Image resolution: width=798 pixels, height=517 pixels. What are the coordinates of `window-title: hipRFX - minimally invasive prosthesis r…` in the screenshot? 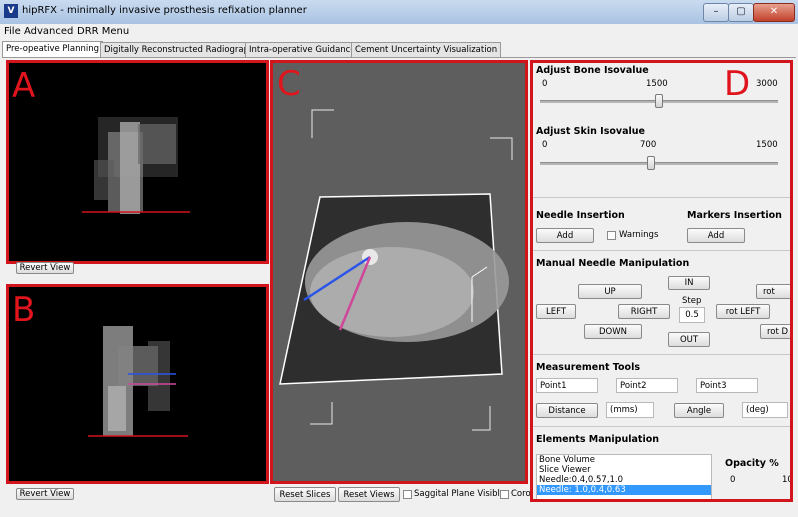 It's located at (164, 10).